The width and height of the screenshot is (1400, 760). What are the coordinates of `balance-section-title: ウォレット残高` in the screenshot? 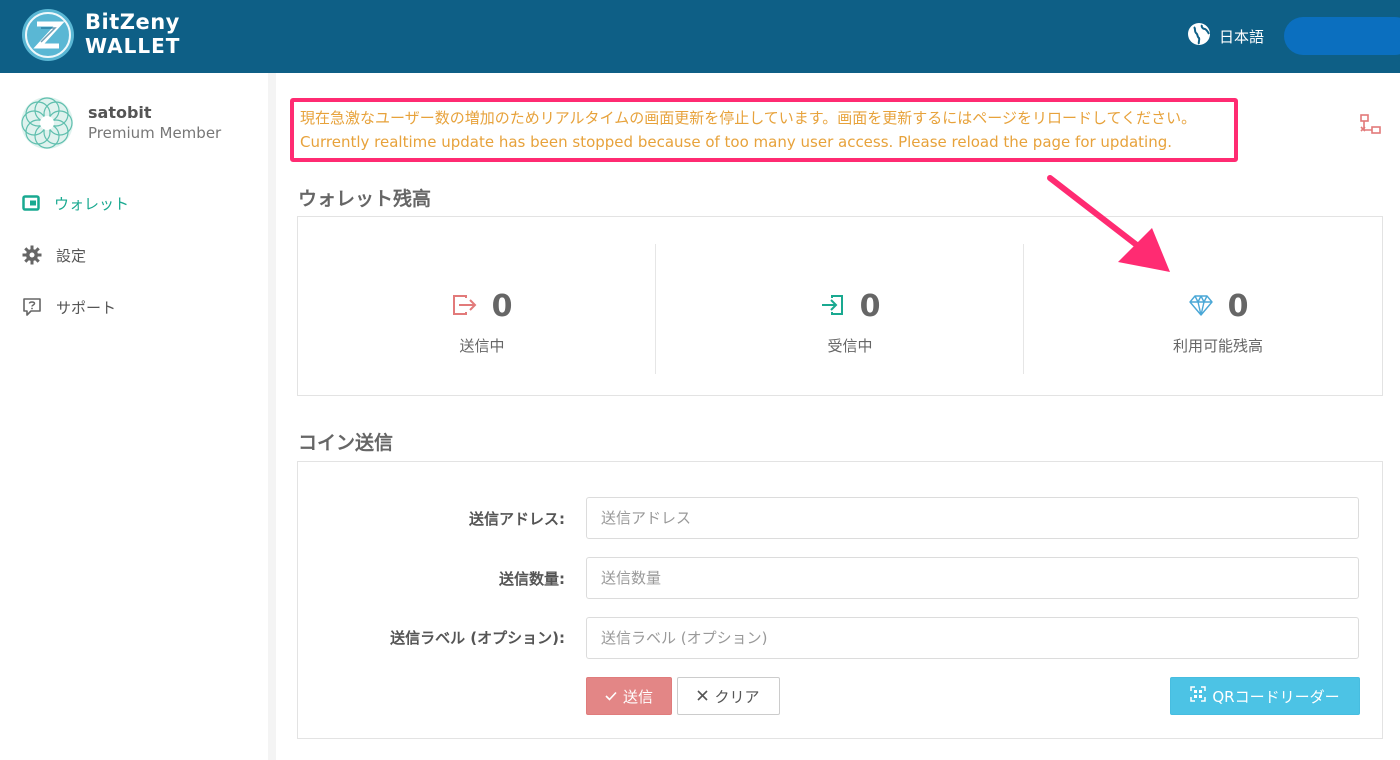 It's located at (365, 199).